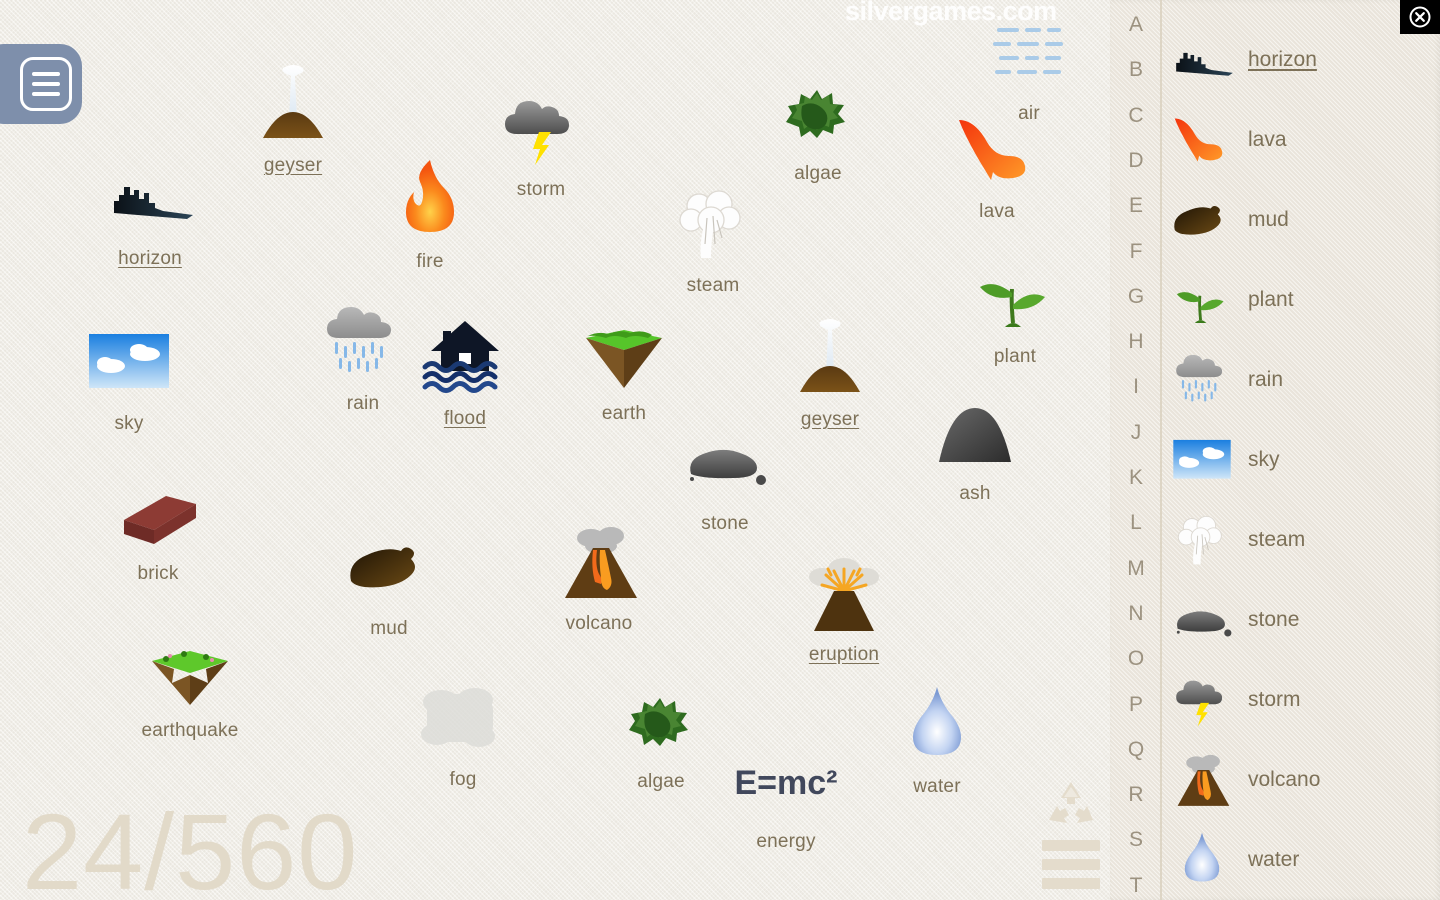  I want to click on playfield-item-label: fire, so click(430, 261).